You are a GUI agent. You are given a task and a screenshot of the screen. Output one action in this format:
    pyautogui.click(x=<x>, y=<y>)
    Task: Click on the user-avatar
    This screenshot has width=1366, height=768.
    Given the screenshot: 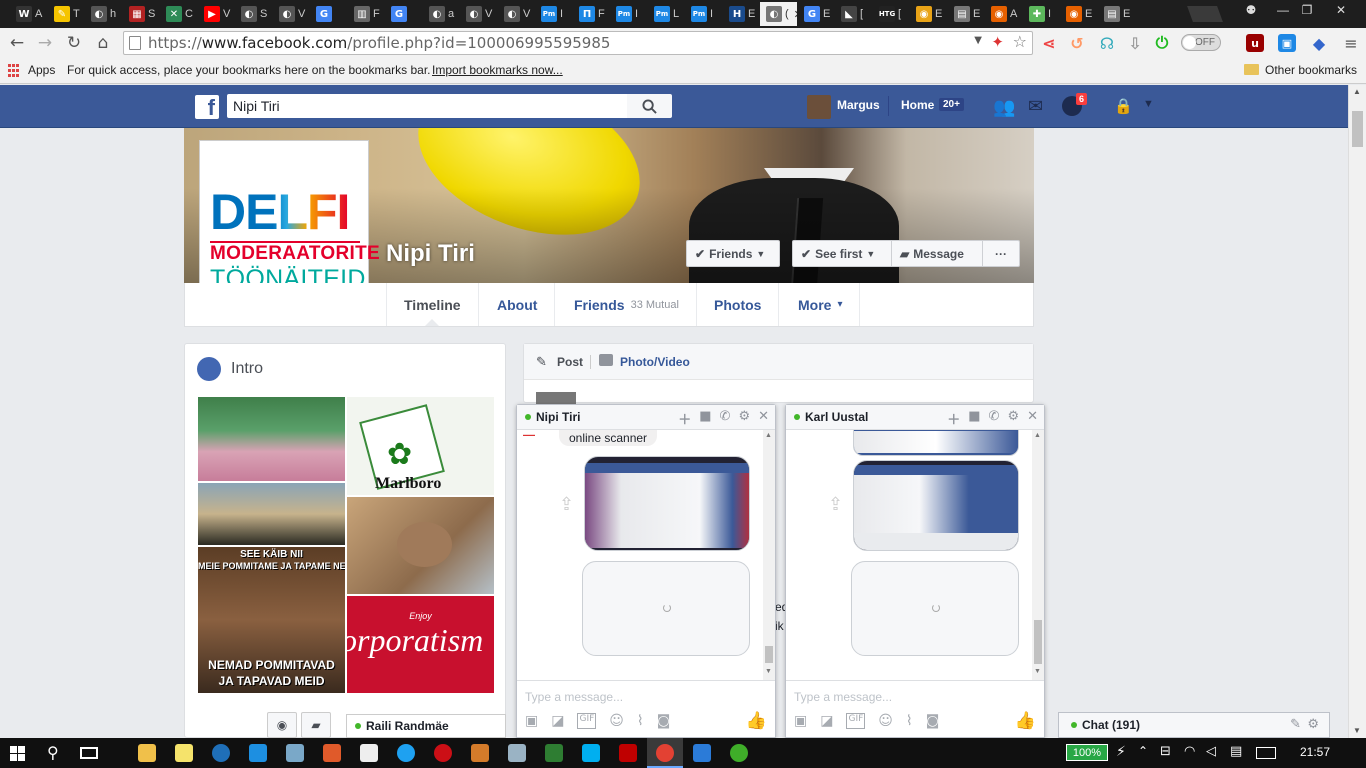 What is the action you would take?
    pyautogui.click(x=819, y=107)
    